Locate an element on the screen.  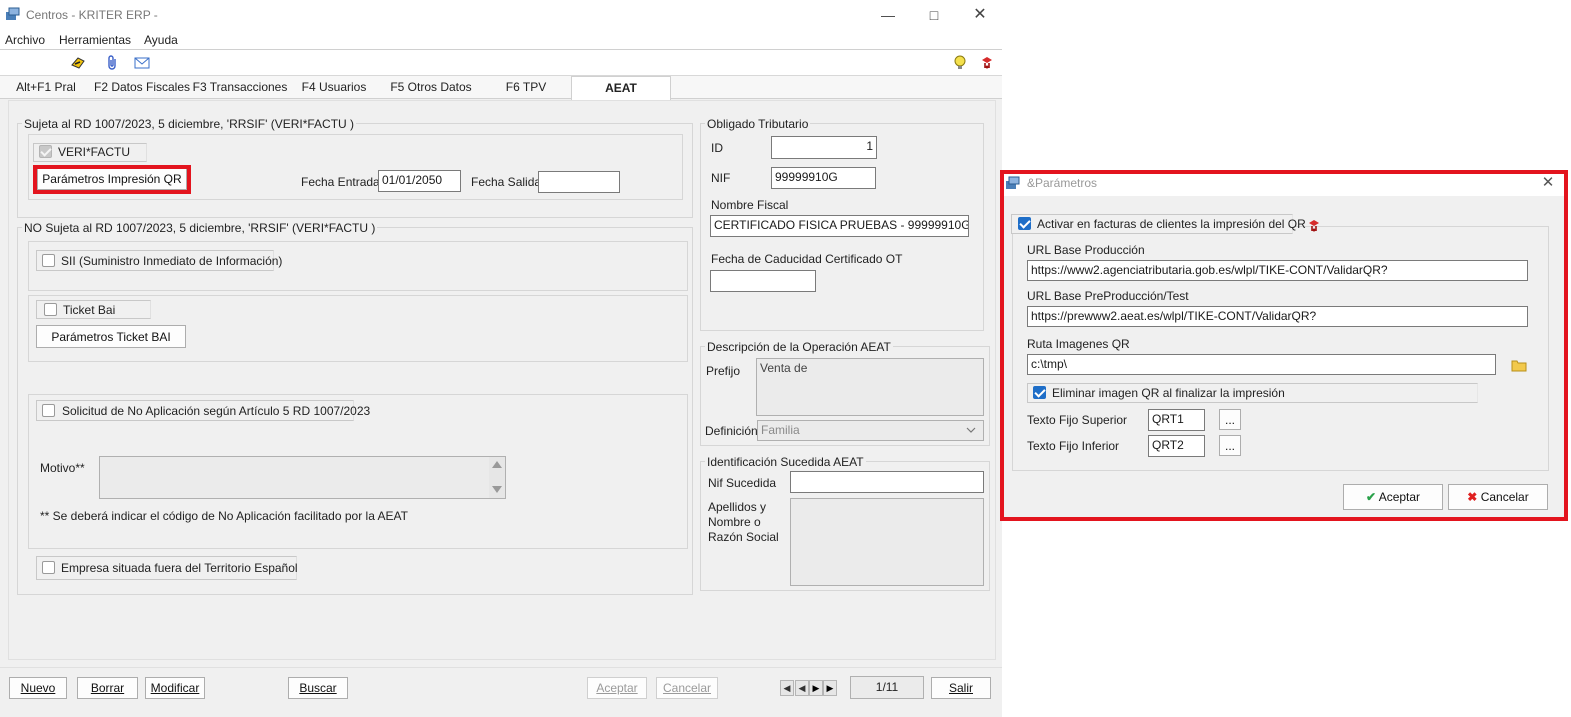
nif-input: 99999910G is located at coordinates (823, 178).